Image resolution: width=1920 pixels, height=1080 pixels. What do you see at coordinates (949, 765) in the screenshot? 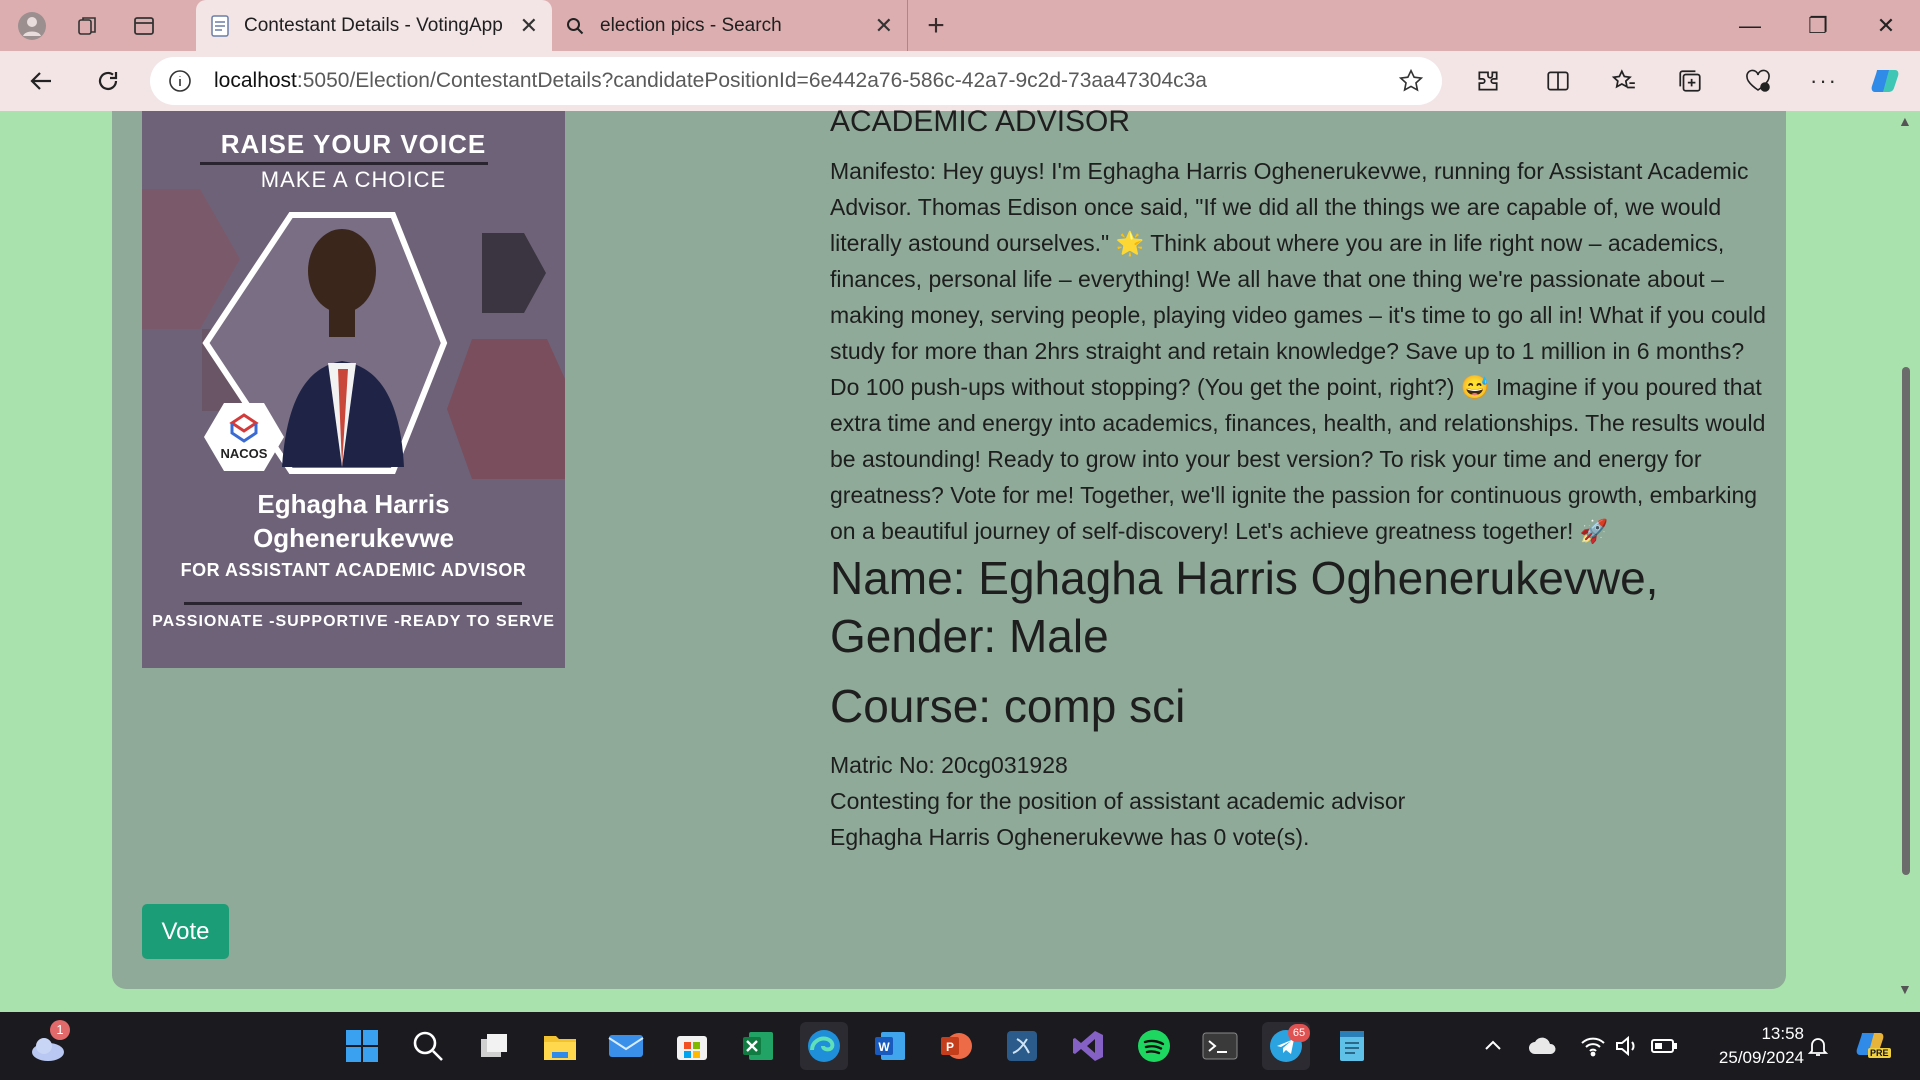
I see `matric-number: Matric No: 20cg031928` at bounding box center [949, 765].